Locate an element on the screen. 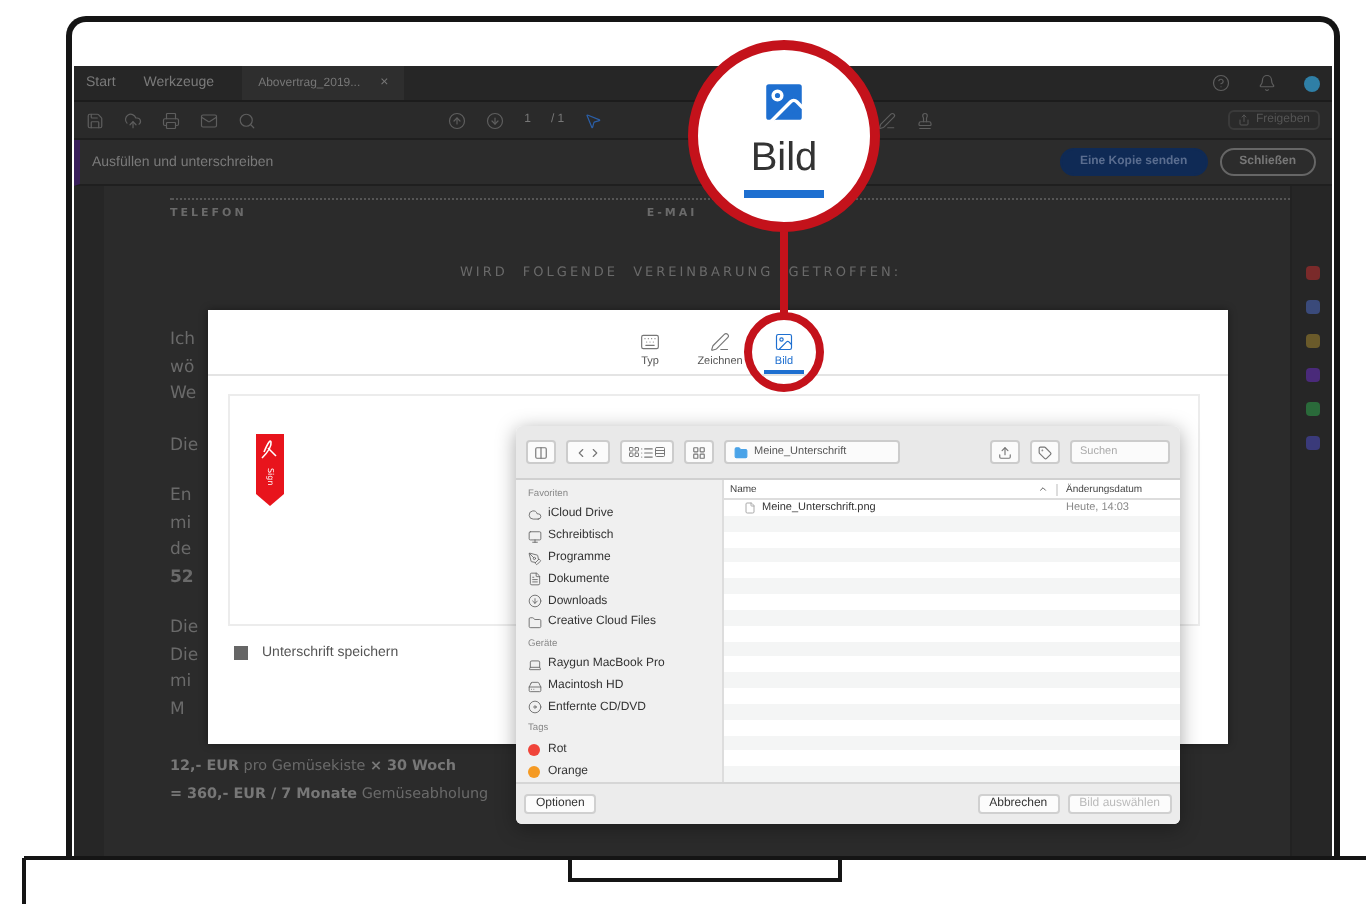 This screenshot has width=1368, height=908. back-forward-button is located at coordinates (588, 452).